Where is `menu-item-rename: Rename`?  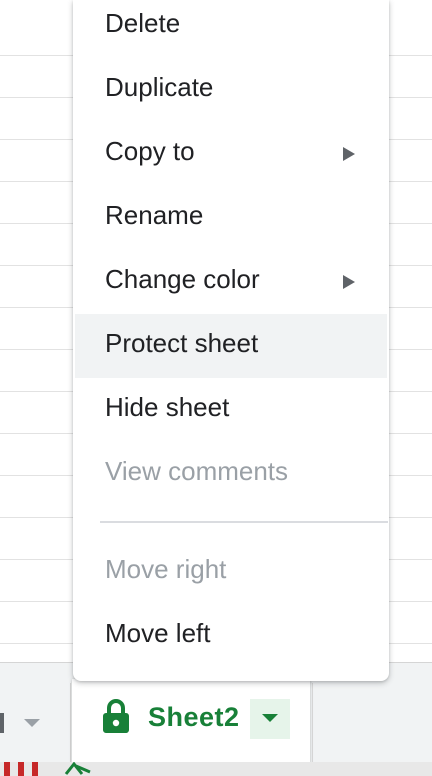
menu-item-rename: Rename is located at coordinates (231, 218).